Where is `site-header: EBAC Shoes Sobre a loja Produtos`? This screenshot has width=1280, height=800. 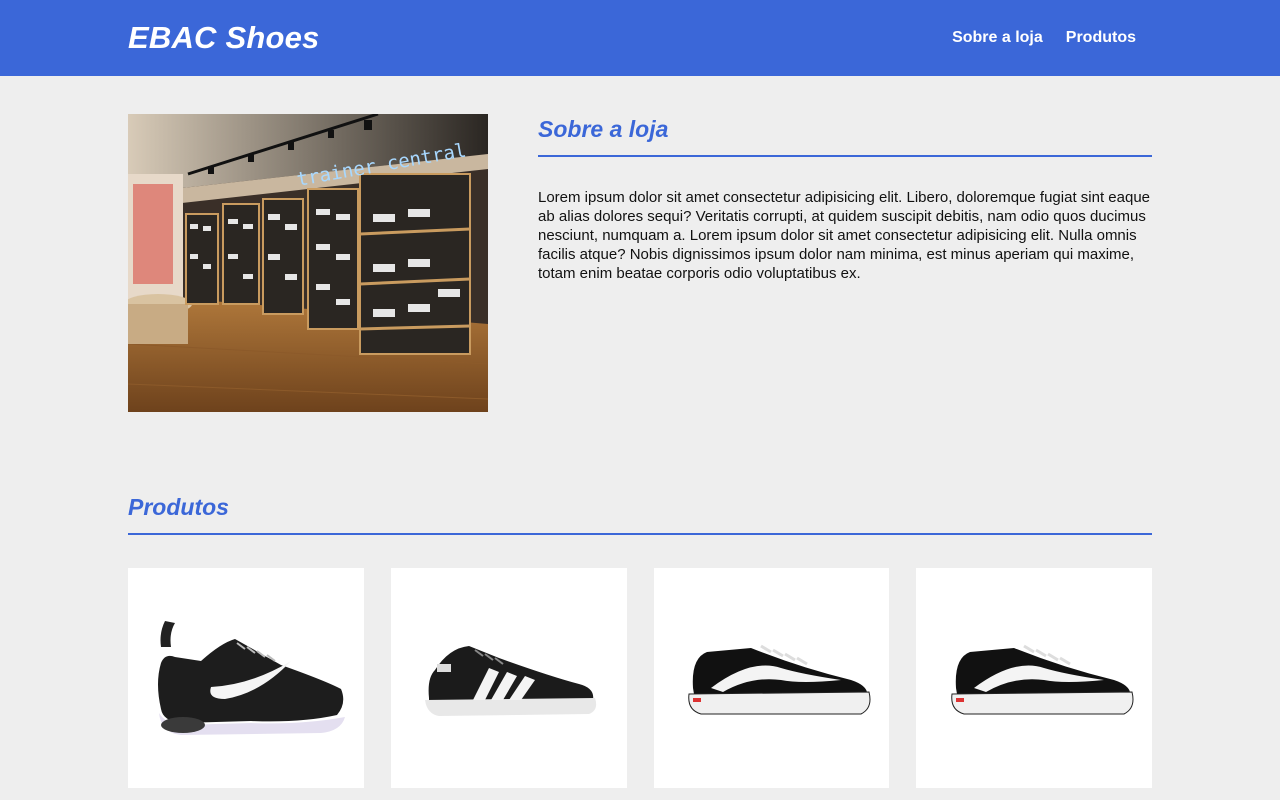
site-header: EBAC Shoes Sobre a loja Produtos is located at coordinates (640, 38).